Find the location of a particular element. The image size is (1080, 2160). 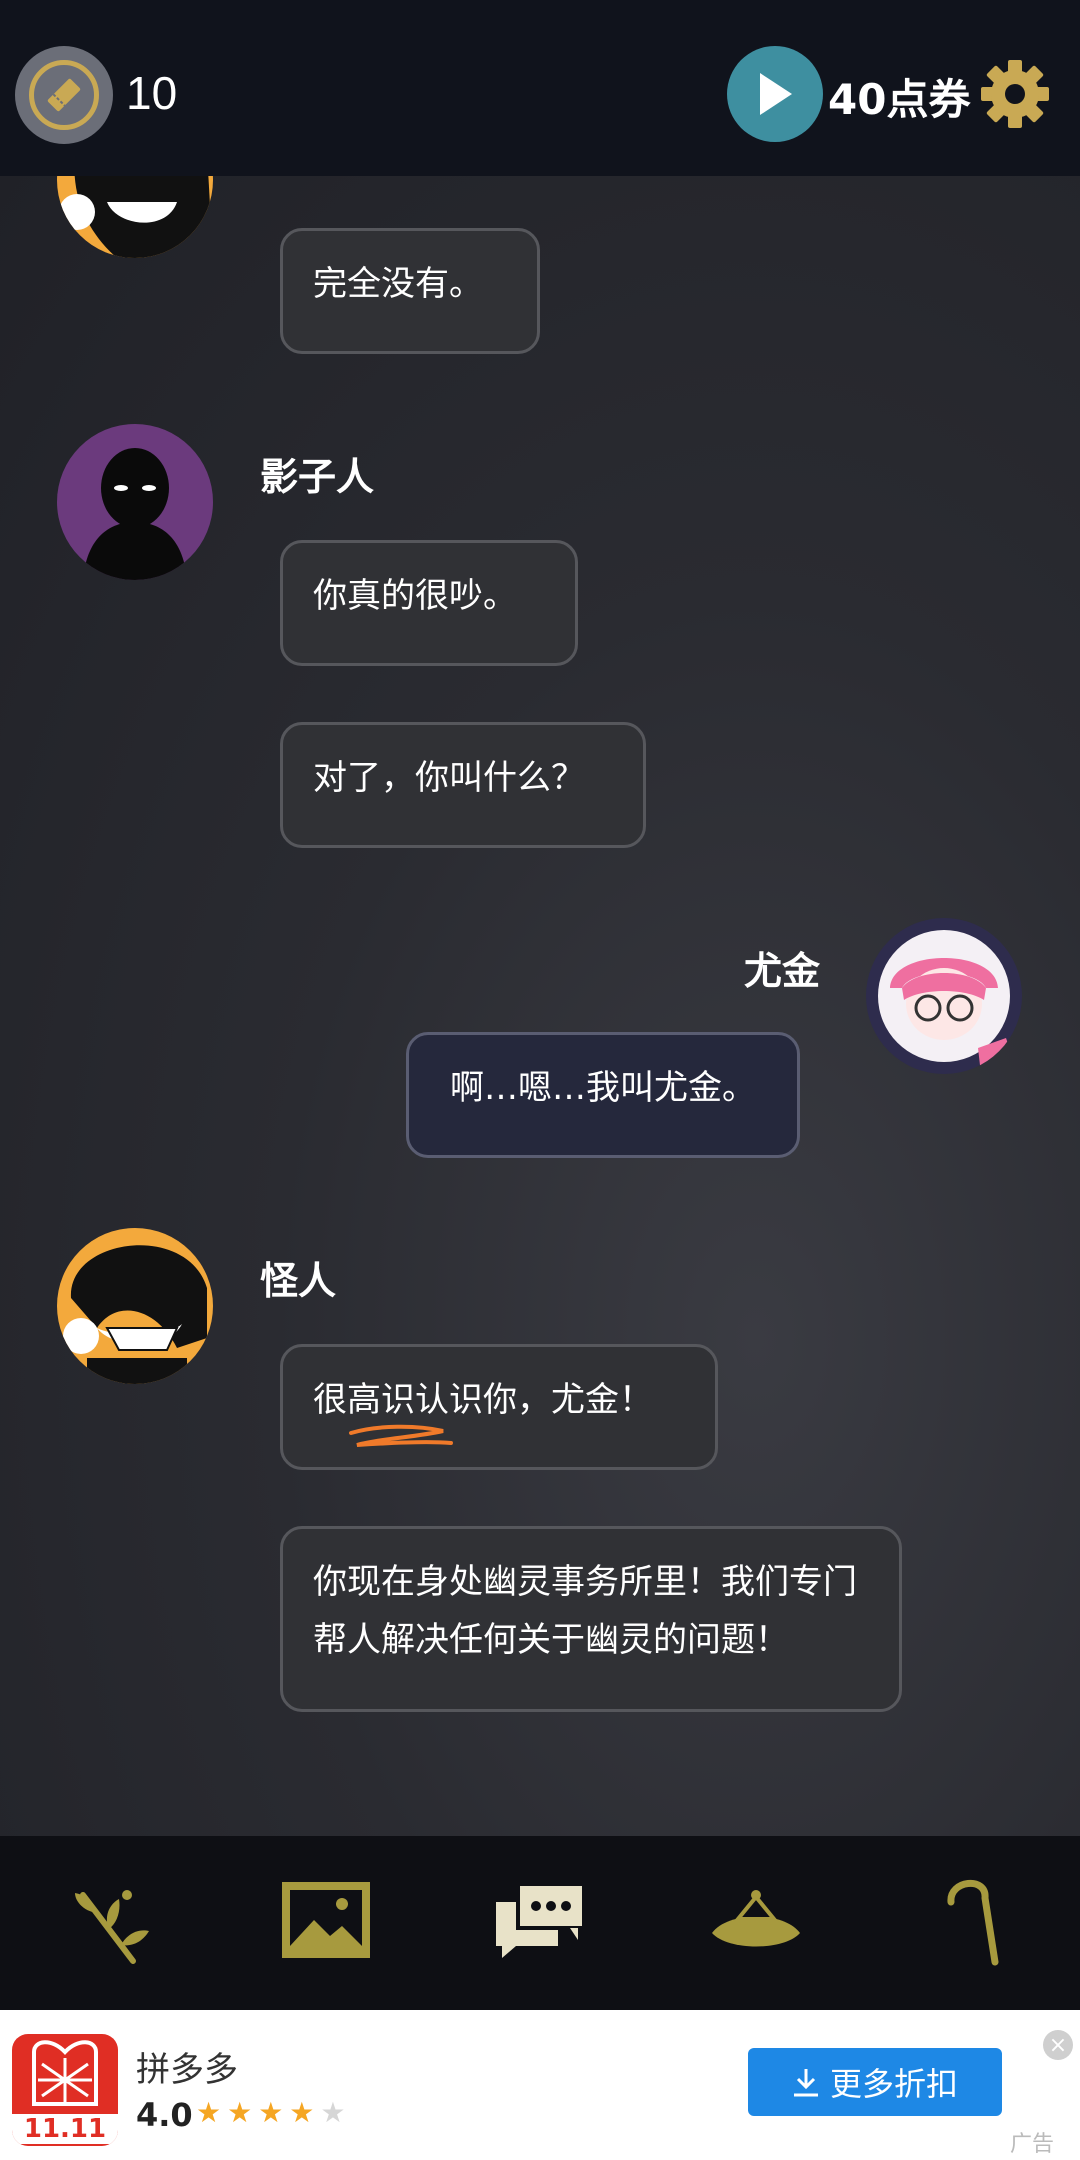

branch-icon is located at coordinates (112, 1927).